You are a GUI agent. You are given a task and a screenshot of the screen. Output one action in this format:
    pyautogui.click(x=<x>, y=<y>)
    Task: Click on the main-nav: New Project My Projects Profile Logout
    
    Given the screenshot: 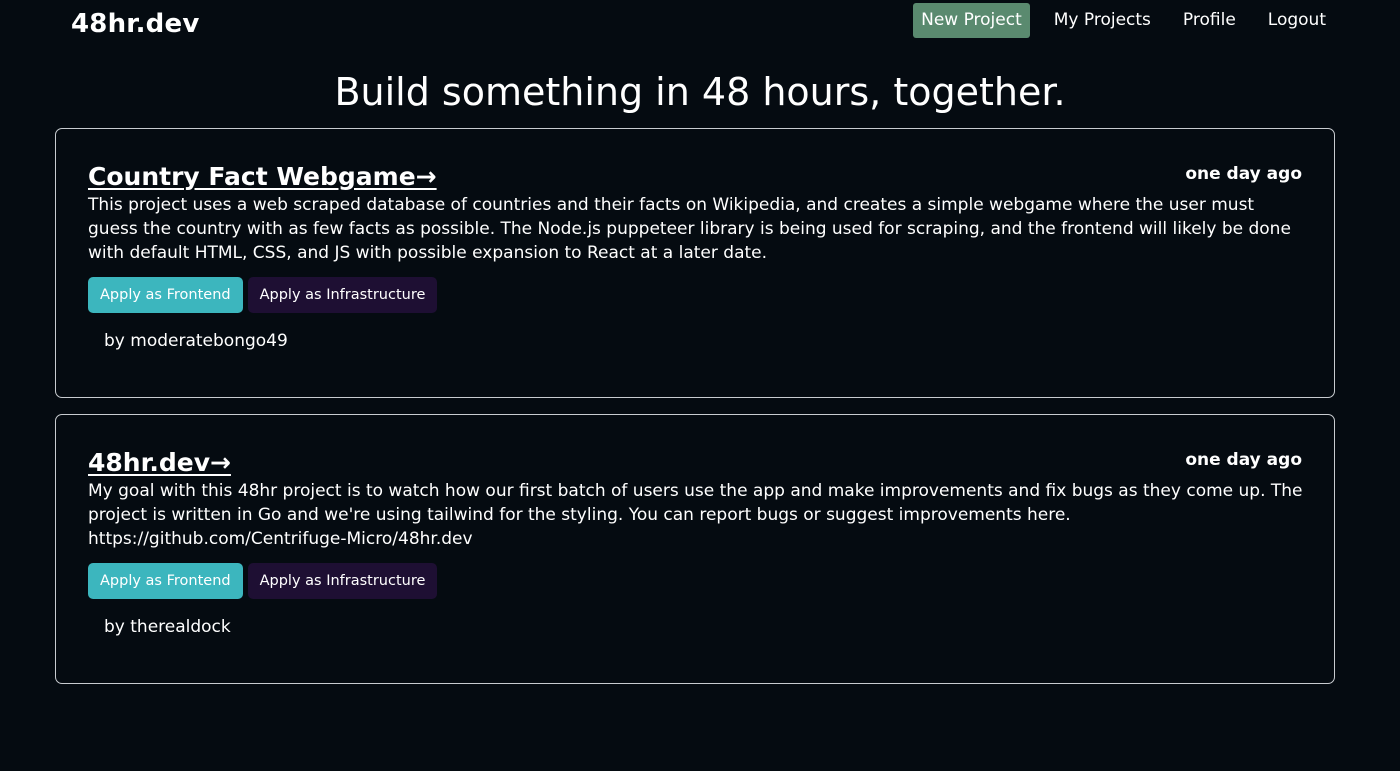 What is the action you would take?
    pyautogui.click(x=1123, y=20)
    